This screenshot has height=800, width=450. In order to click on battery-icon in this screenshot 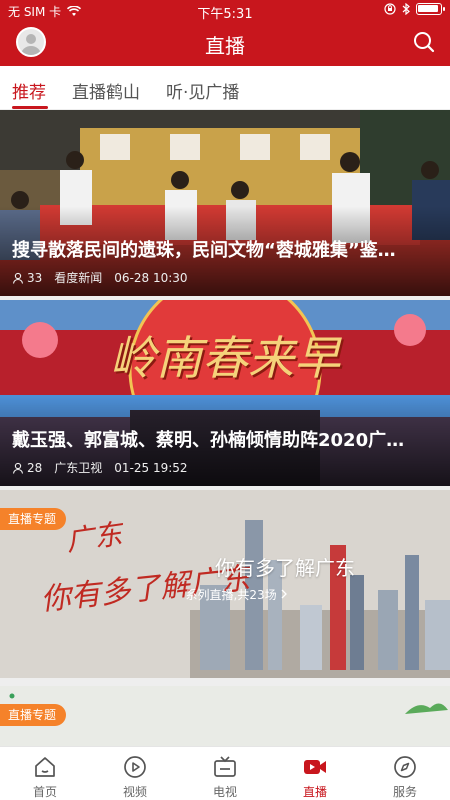, I will do `click(430, 9)`.